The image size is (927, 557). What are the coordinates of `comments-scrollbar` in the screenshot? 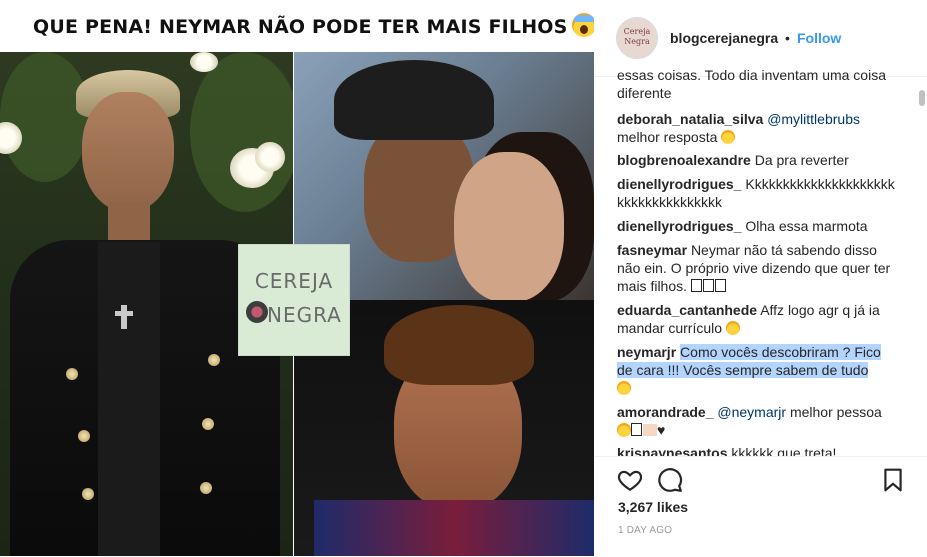 It's located at (922, 98).